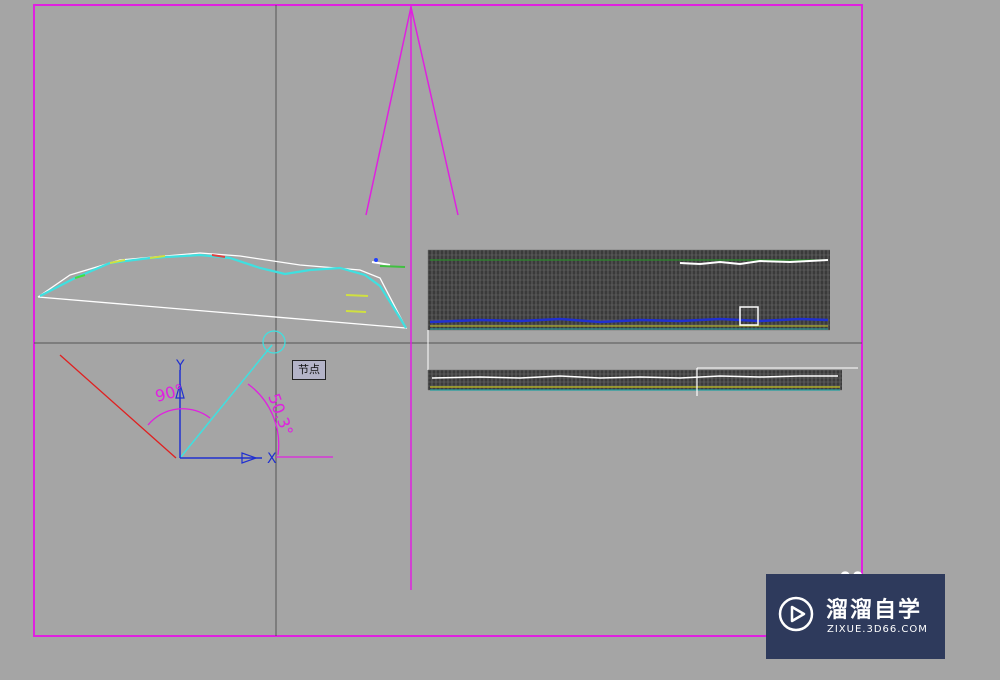 The image size is (1000, 680). Describe the element at coordinates (180, 366) in the screenshot. I see `ucs-y-label: Y` at that location.